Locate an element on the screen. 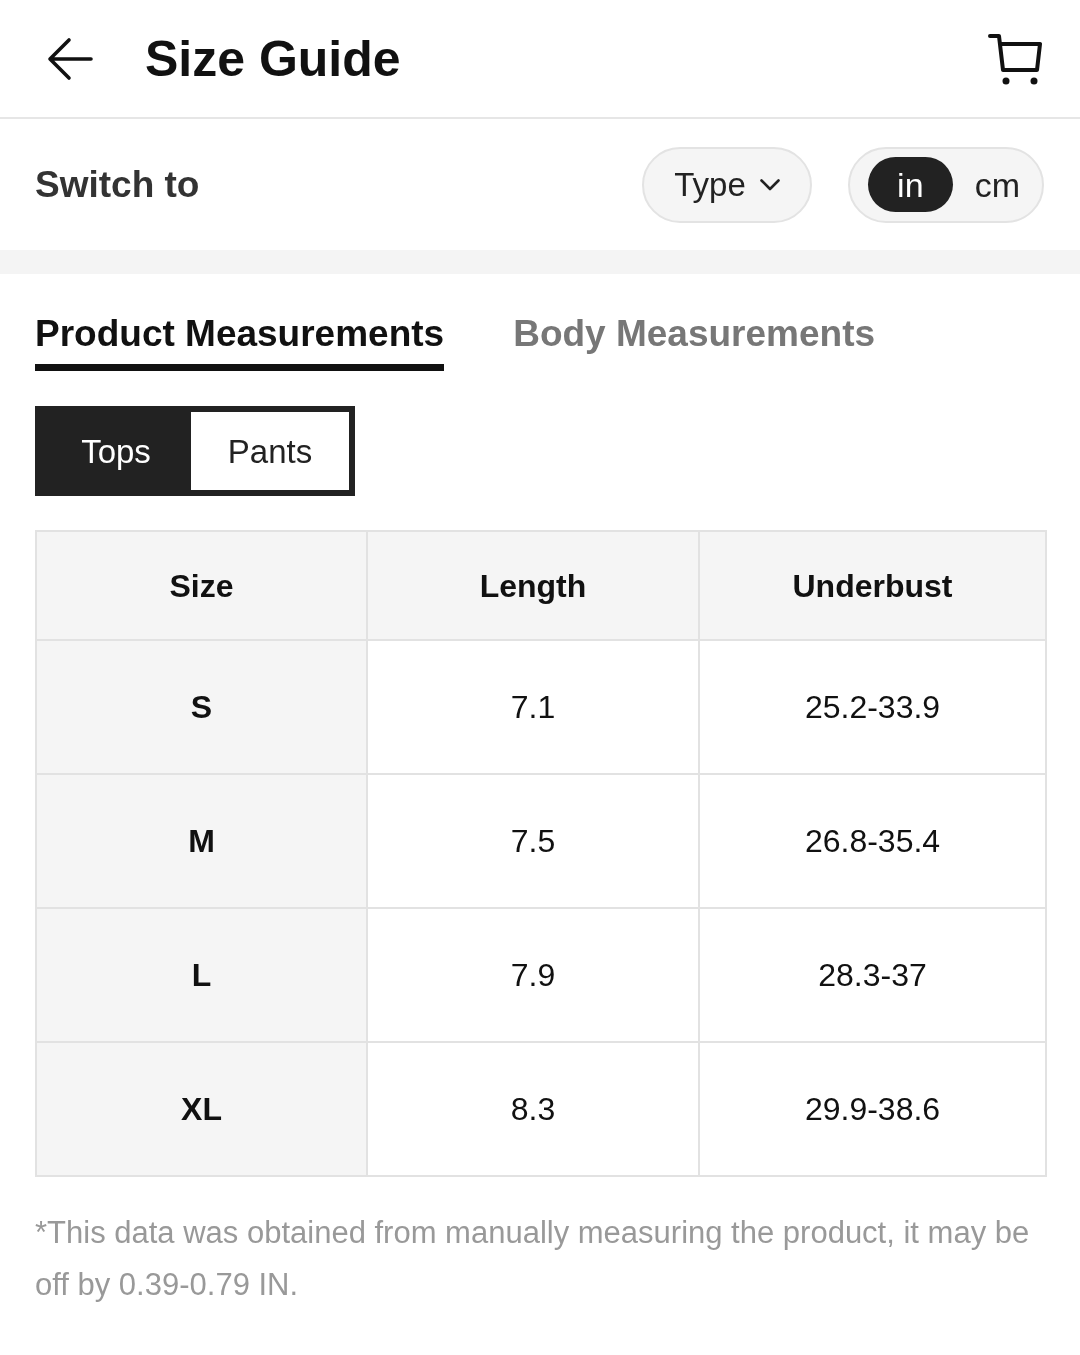  table-cell: 7.1 is located at coordinates (533, 707).